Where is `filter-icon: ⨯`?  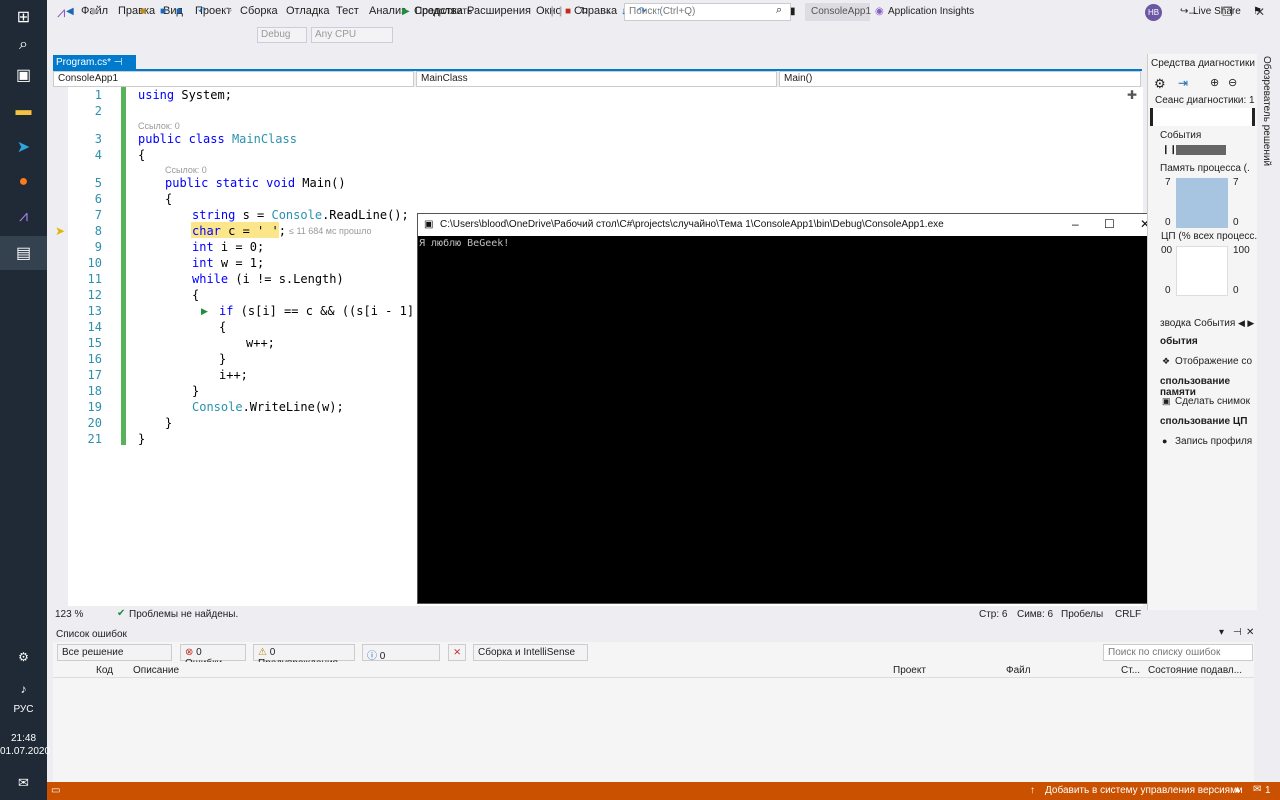 filter-icon: ⨯ is located at coordinates (457, 652).